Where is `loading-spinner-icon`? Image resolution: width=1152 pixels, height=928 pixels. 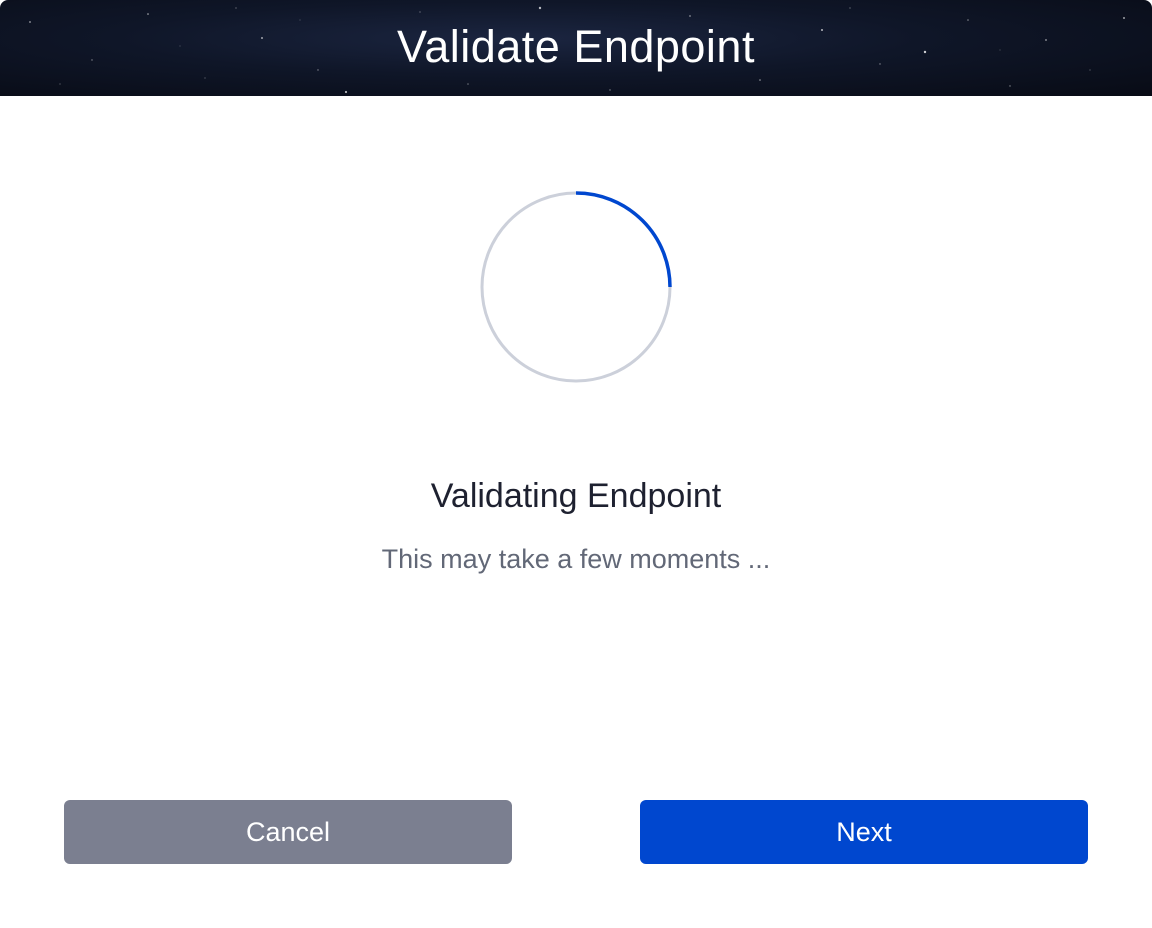
loading-spinner-icon is located at coordinates (576, 287).